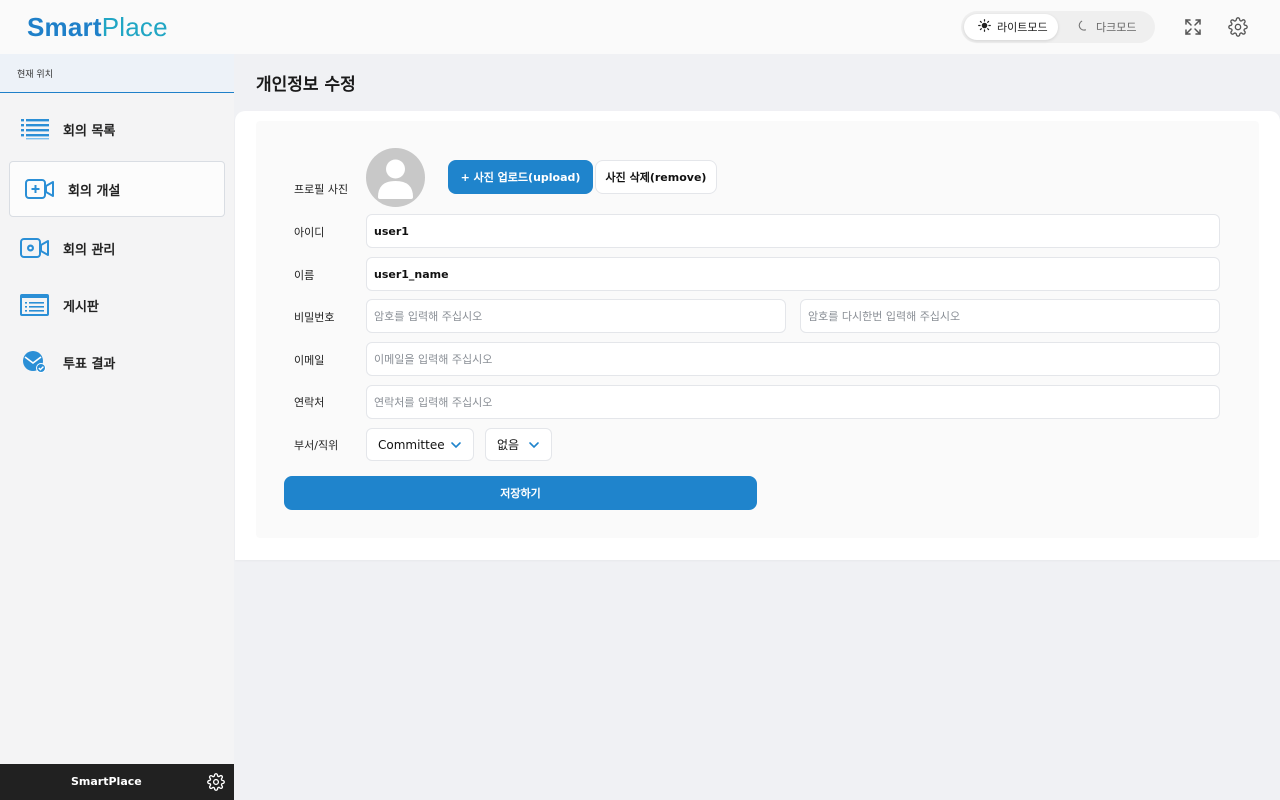  I want to click on logo-smart-text: Smart, so click(64, 27).